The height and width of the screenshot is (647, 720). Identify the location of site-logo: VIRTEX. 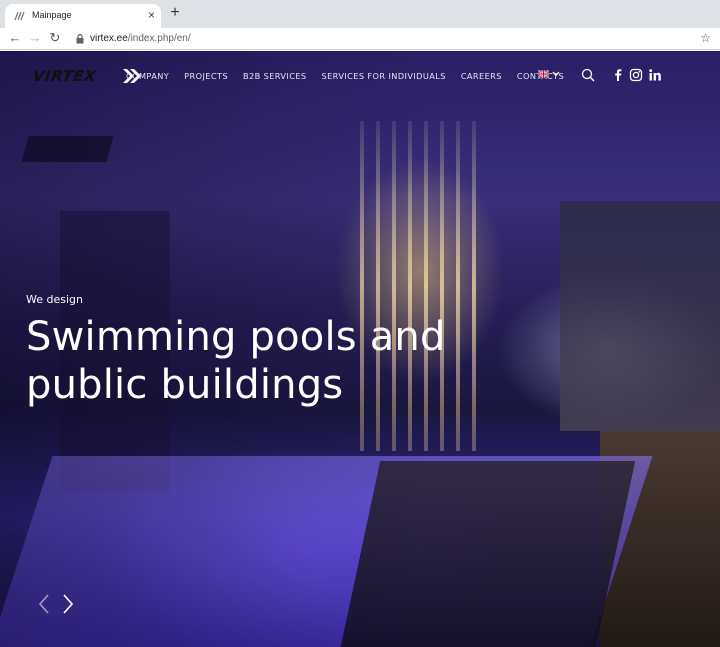
(86, 76).